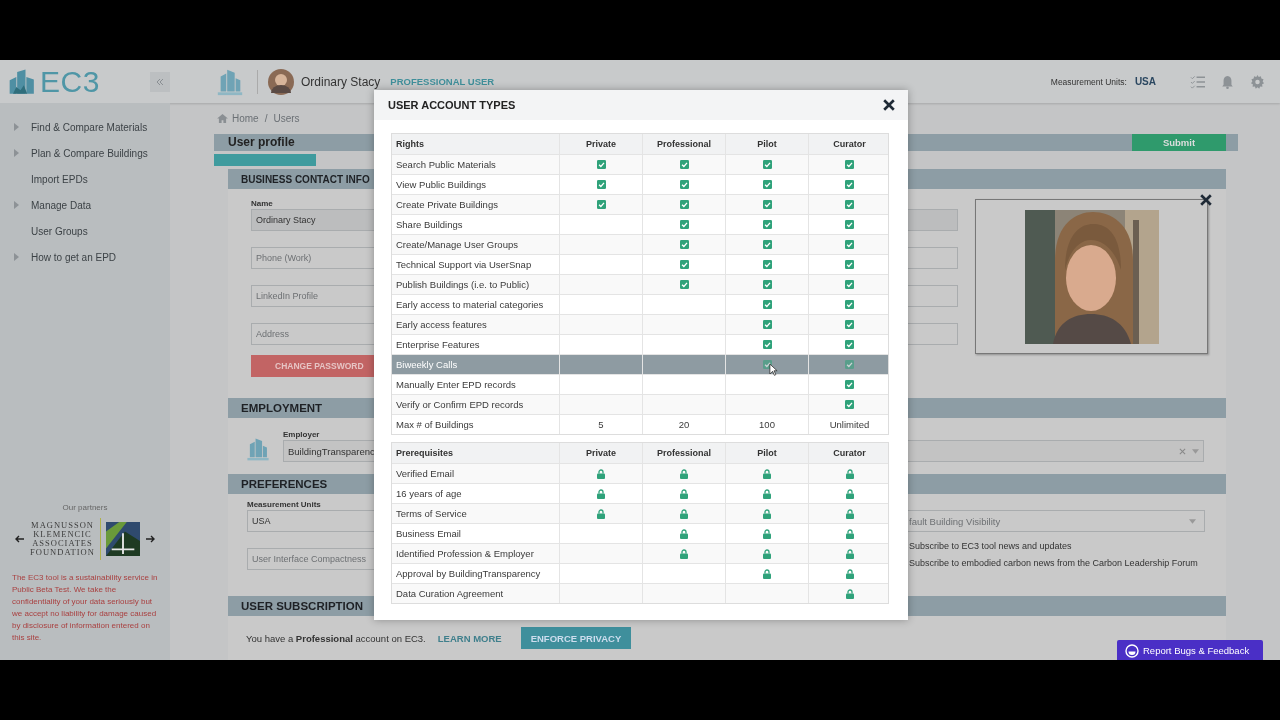 This screenshot has width=1280, height=720. Describe the element at coordinates (766, 424) in the screenshot. I see `table-cell: 100` at that location.